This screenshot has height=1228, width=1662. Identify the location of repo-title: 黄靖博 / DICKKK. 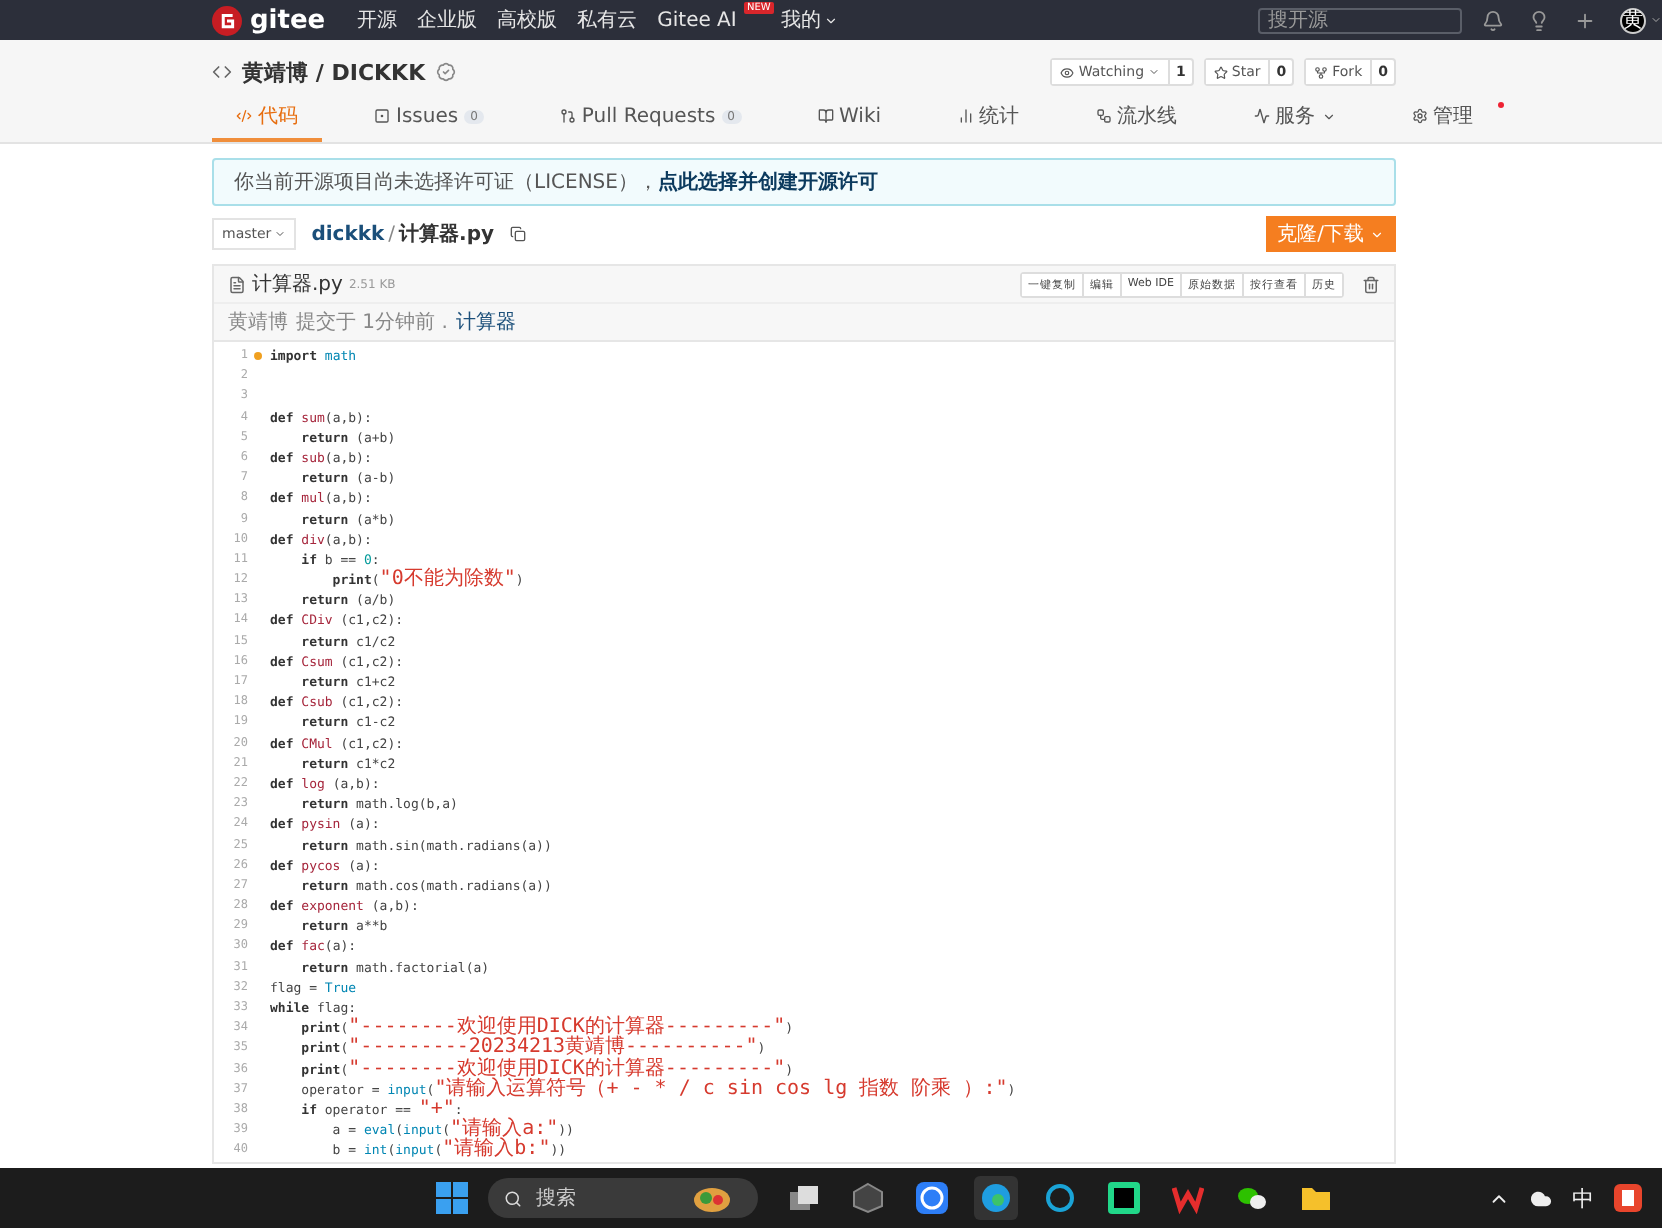
(334, 72).